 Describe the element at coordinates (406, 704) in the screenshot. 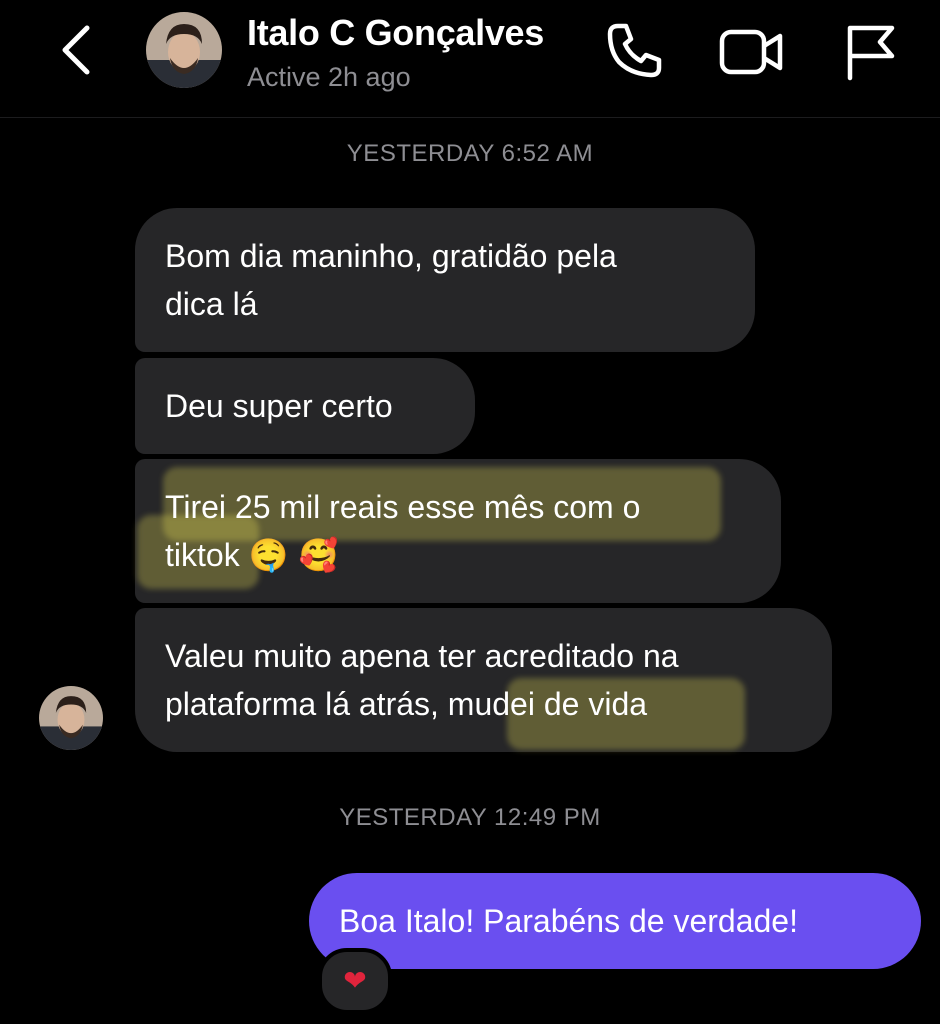

I see `message-line: plataforma lá atrás, mudei de vida` at that location.